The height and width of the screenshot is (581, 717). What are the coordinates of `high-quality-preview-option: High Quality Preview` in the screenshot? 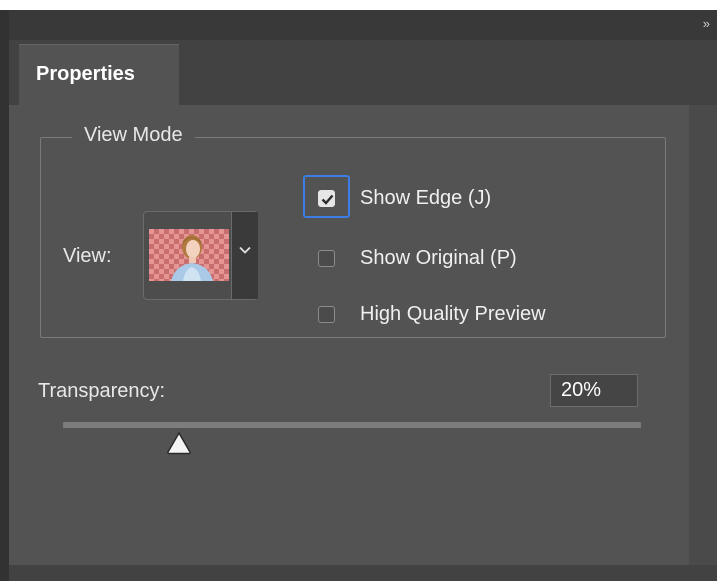 It's located at (432, 314).